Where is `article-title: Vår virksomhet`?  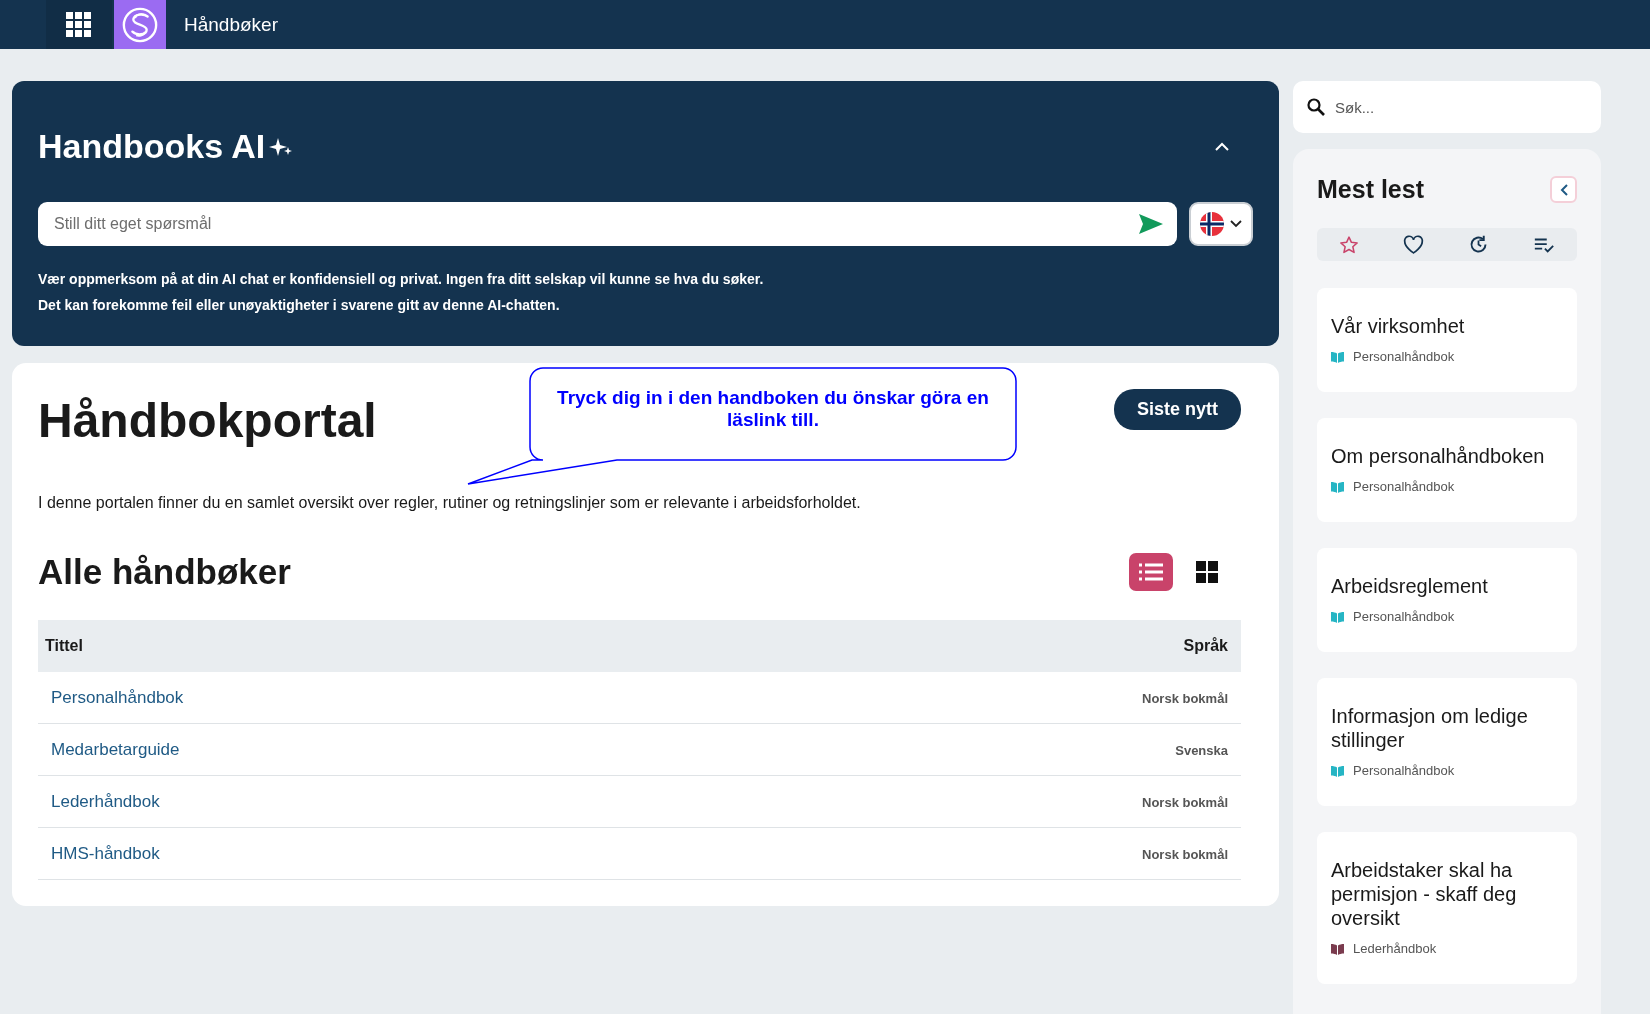
article-title: Vår virksomhet is located at coordinates (1398, 326).